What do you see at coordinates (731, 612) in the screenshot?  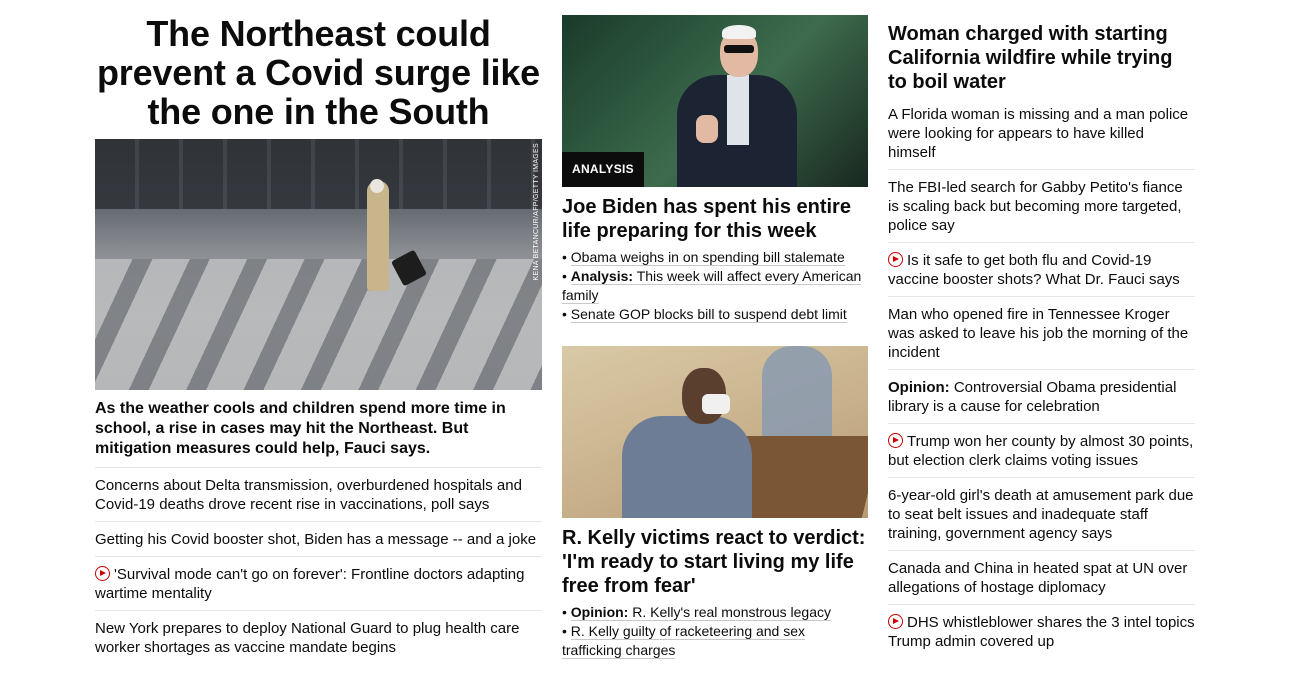 I see `link-text: R. Kelly's real monstrous legacy` at bounding box center [731, 612].